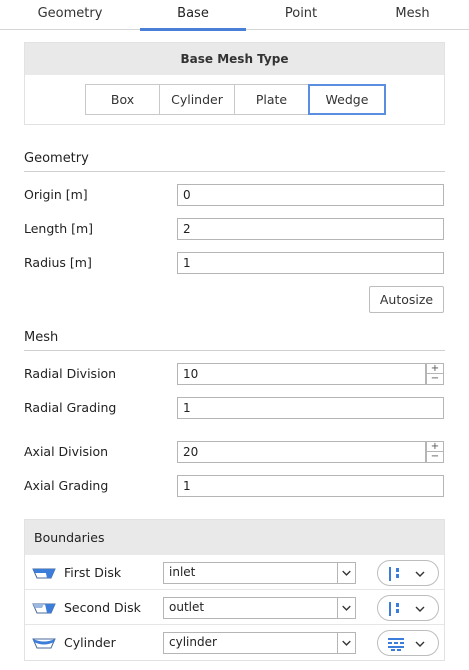  What do you see at coordinates (406, 299) in the screenshot?
I see `autosize-button: Autosize` at bounding box center [406, 299].